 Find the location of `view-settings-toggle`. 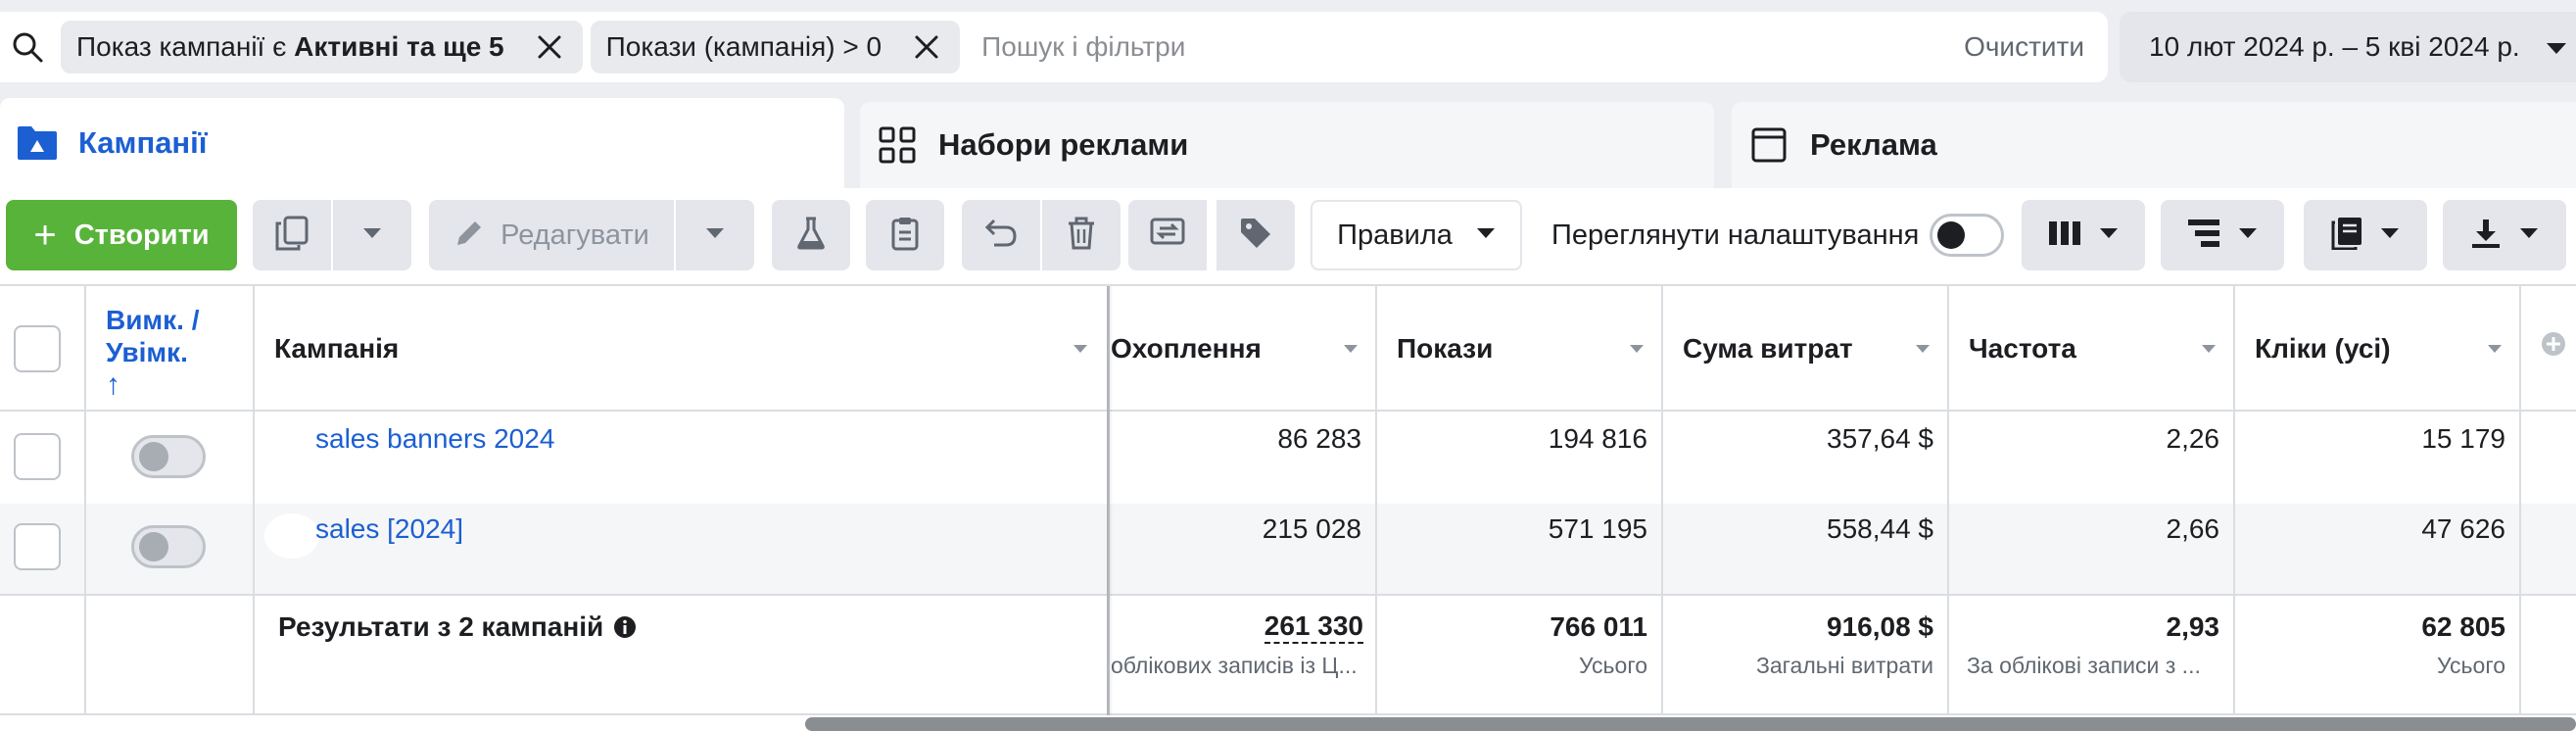

view-settings-toggle is located at coordinates (1967, 235).